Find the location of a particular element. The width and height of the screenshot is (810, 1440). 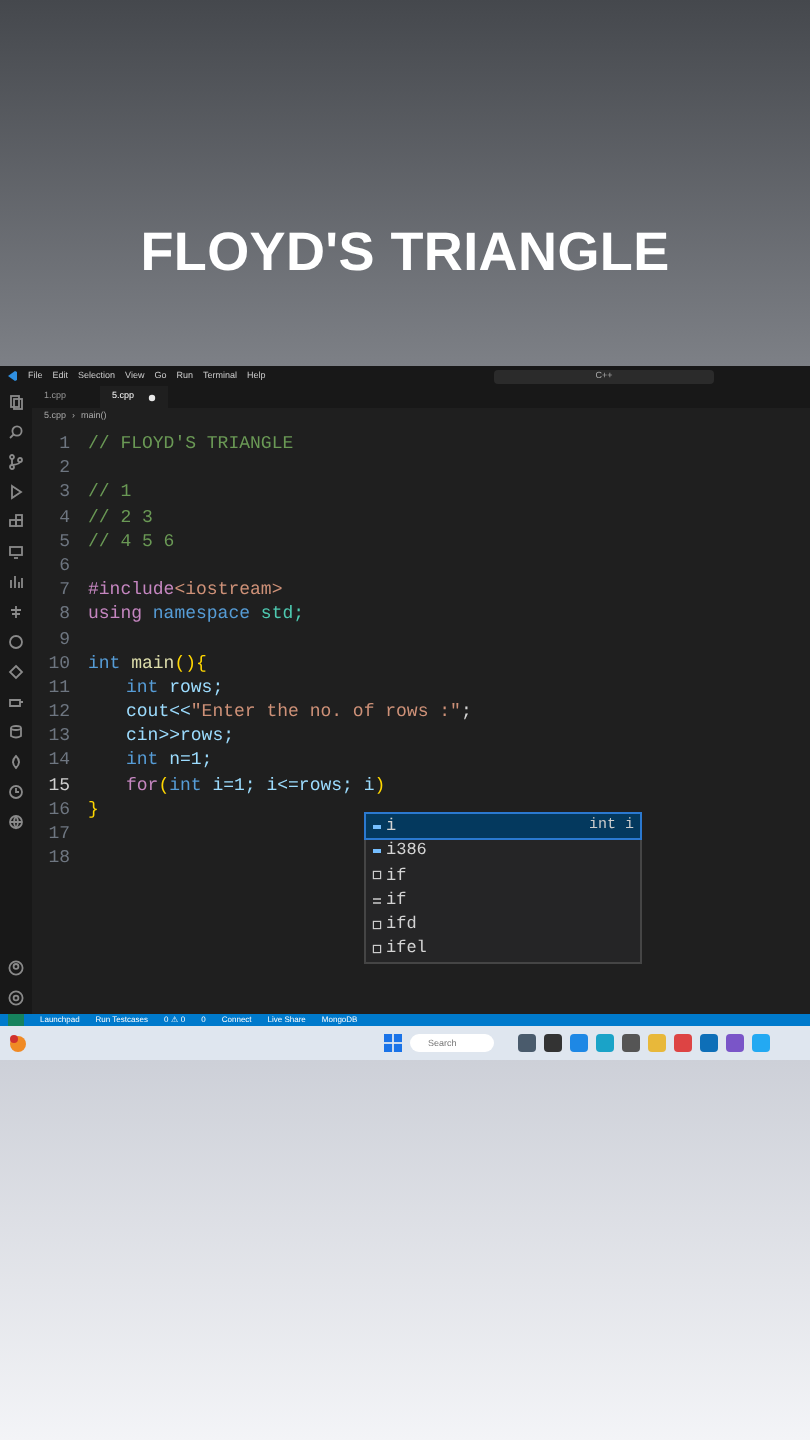

clock-icon is located at coordinates (16, 792).